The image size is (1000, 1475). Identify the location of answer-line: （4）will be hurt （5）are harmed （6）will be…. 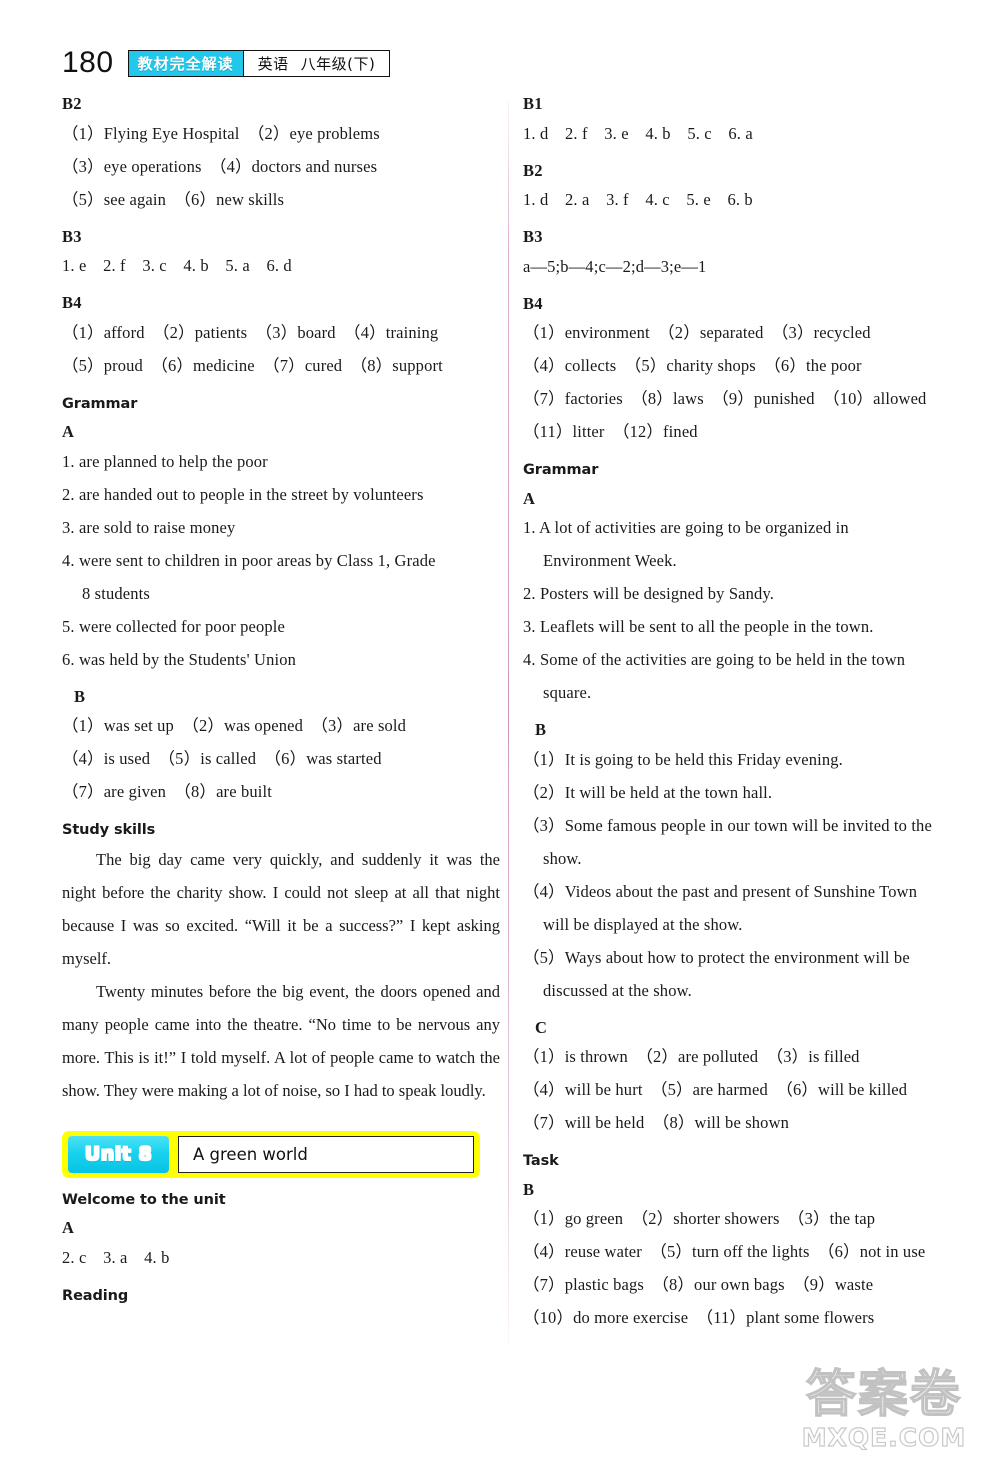
(715, 1089).